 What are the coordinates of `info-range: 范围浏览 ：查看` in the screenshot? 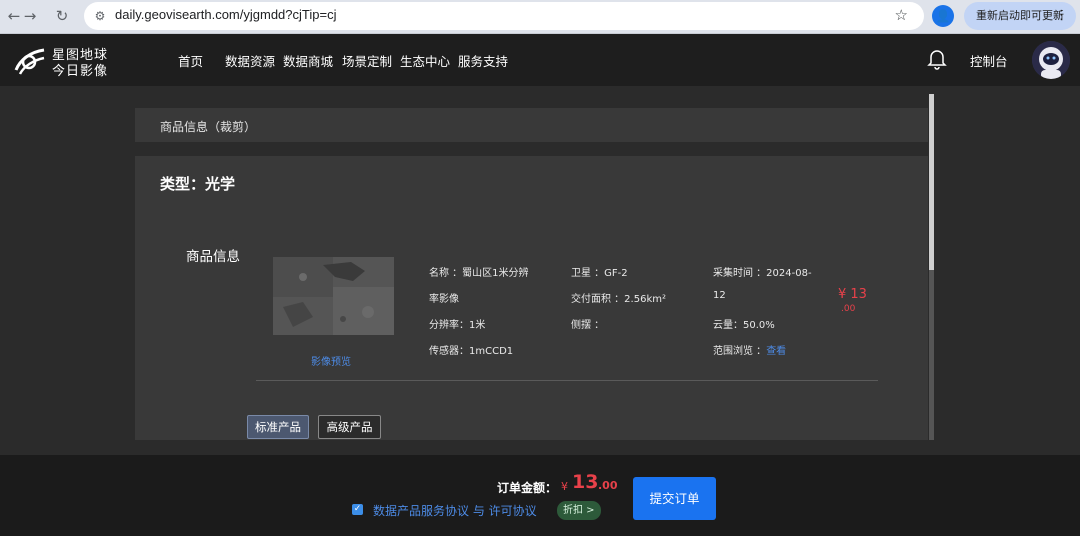 It's located at (749, 349).